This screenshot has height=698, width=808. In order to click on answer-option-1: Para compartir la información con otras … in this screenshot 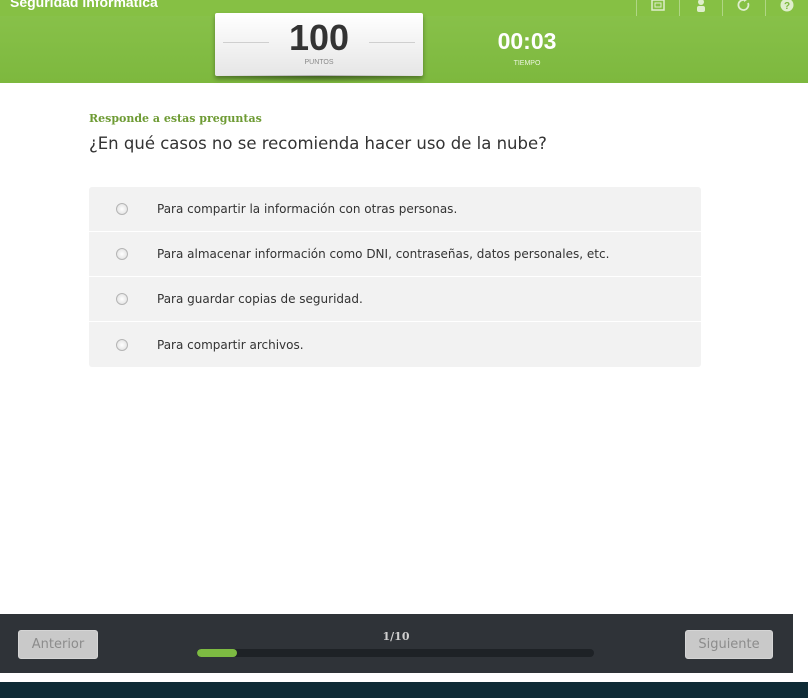, I will do `click(395, 209)`.